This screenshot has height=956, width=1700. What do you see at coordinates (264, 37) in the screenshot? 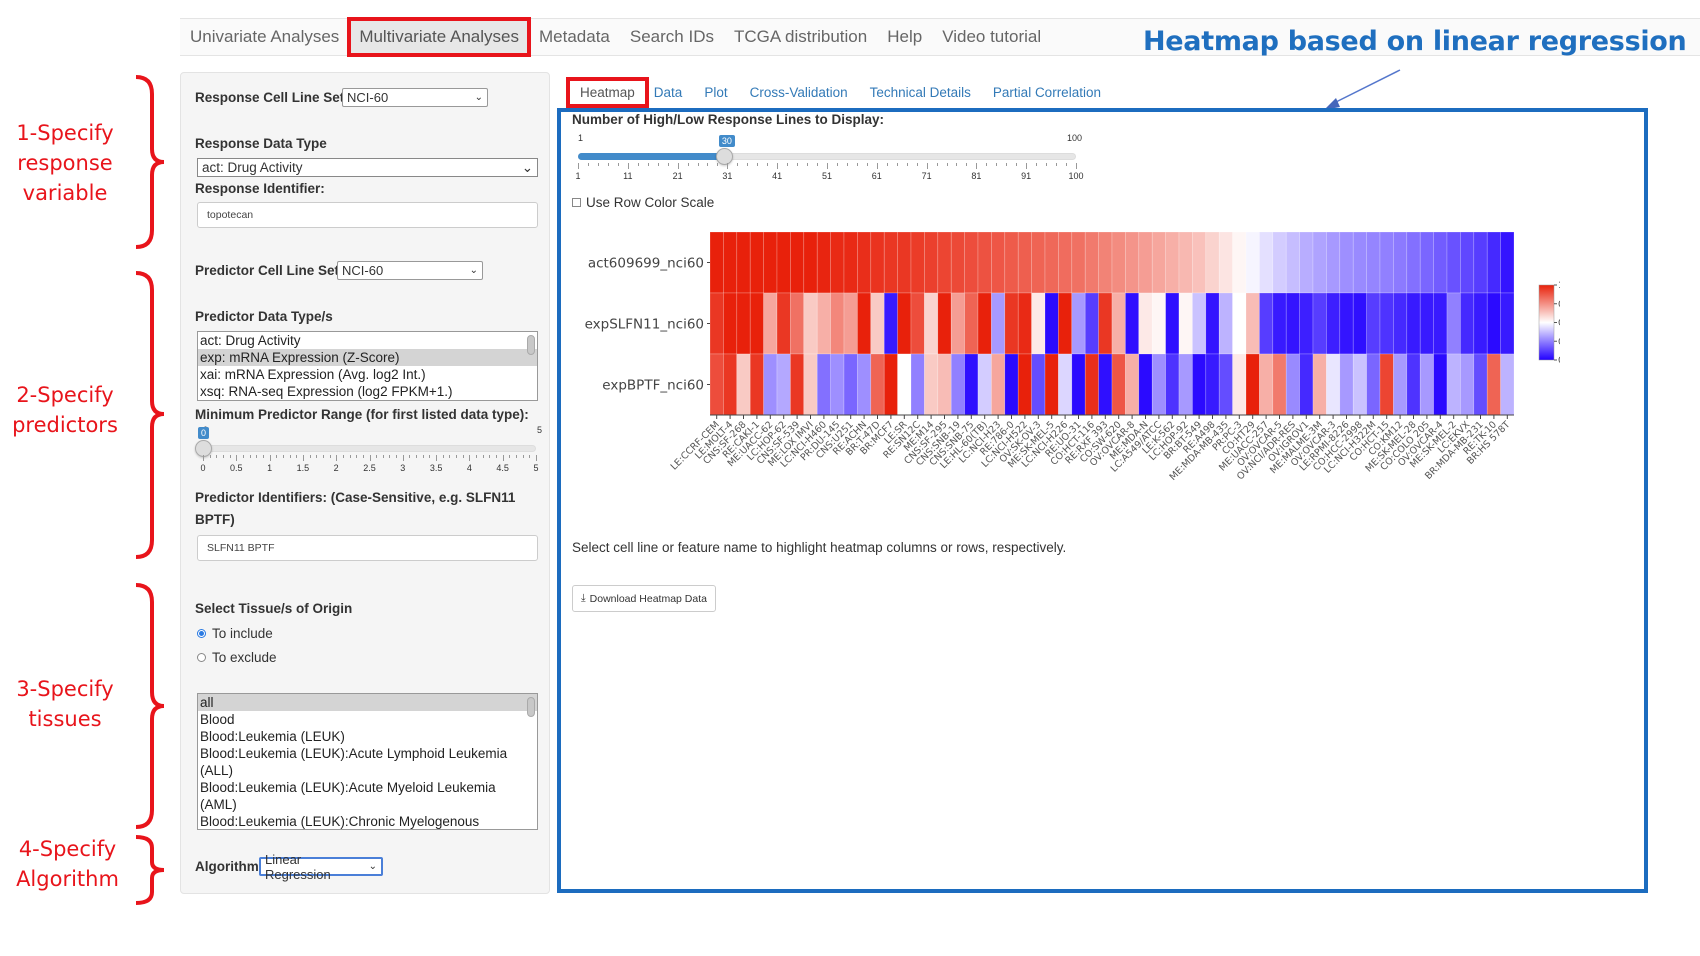
I see `nav-item-univariate-analyses: Univariate Analyses` at bounding box center [264, 37].